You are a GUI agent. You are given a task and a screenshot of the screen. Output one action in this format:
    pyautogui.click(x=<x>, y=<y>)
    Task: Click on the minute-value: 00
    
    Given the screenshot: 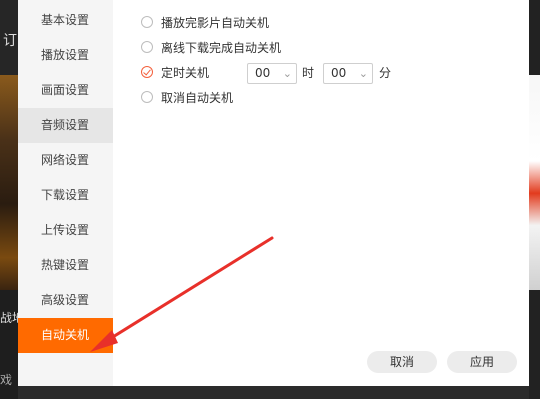 What is the action you would take?
    pyautogui.click(x=339, y=73)
    